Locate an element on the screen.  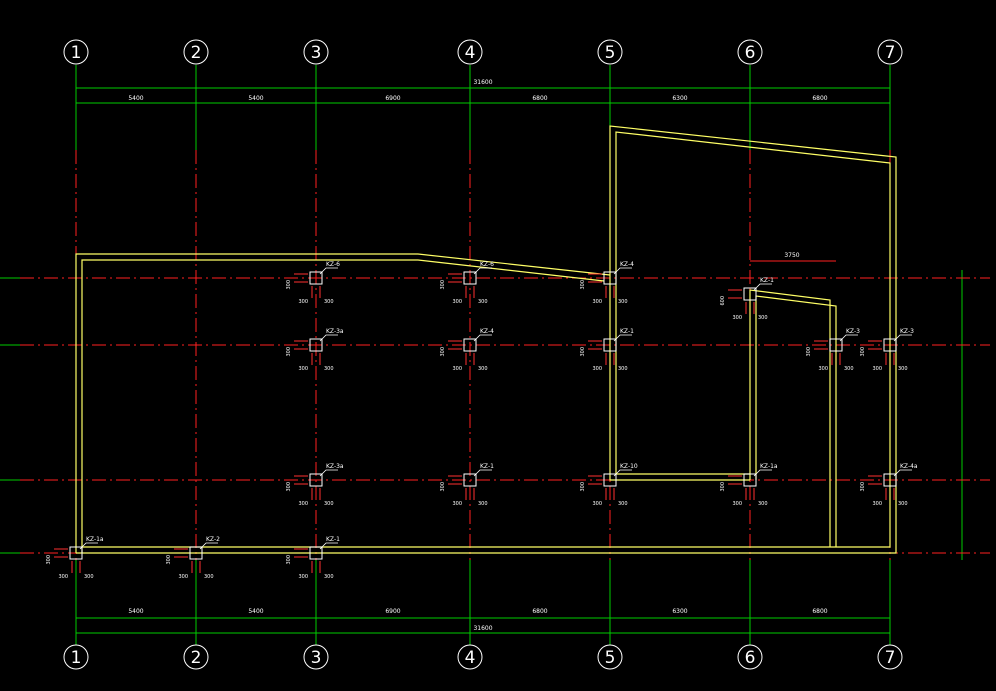
axis-bubble-6-bottom: 6 is located at coordinates (750, 657).